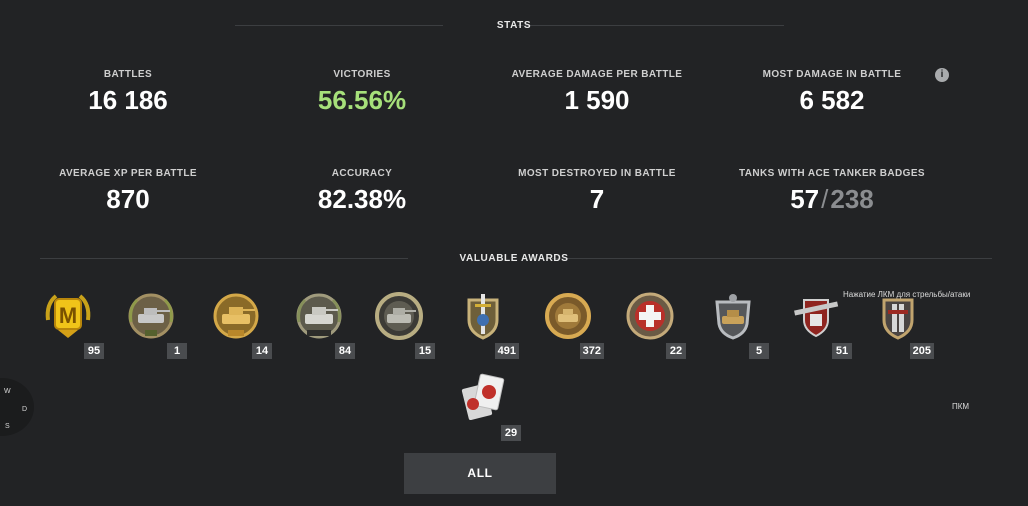  I want to click on stats-section-header: STATS, so click(514, 26).